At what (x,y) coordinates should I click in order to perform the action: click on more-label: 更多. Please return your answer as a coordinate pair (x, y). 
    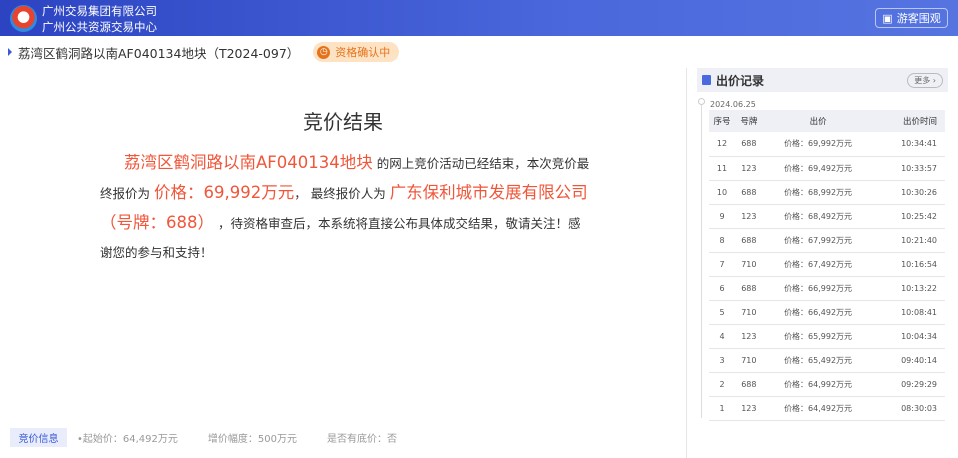
    Looking at the image, I should click on (922, 80).